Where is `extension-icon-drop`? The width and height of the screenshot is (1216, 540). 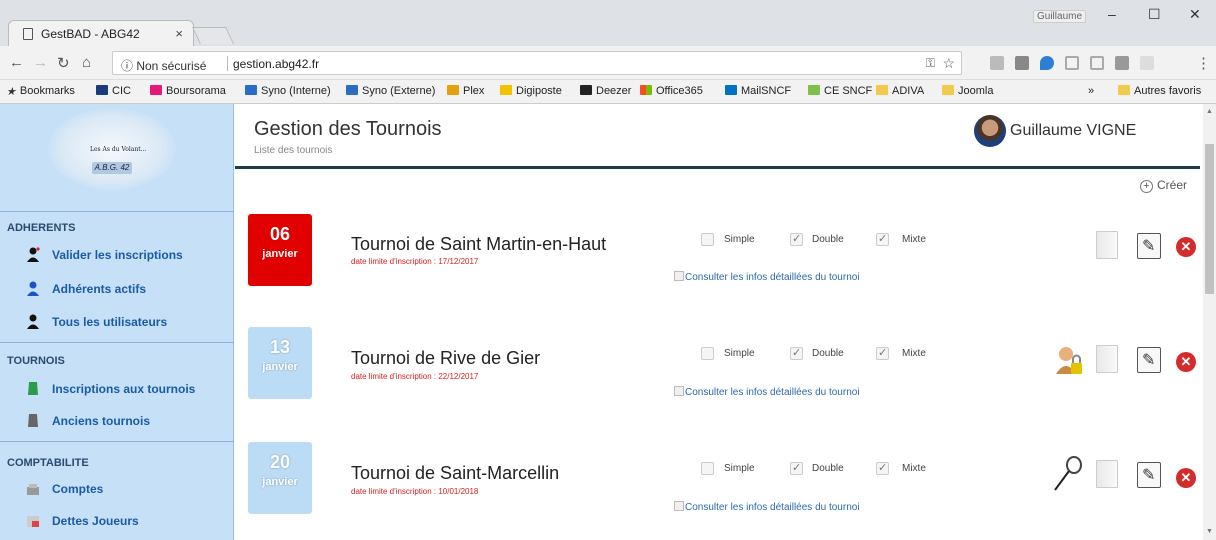
extension-icon-drop is located at coordinates (1047, 63).